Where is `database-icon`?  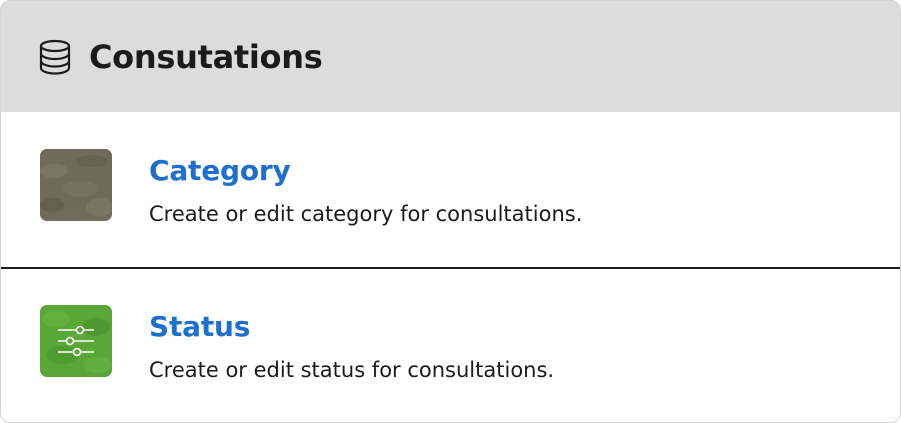 database-icon is located at coordinates (55, 57).